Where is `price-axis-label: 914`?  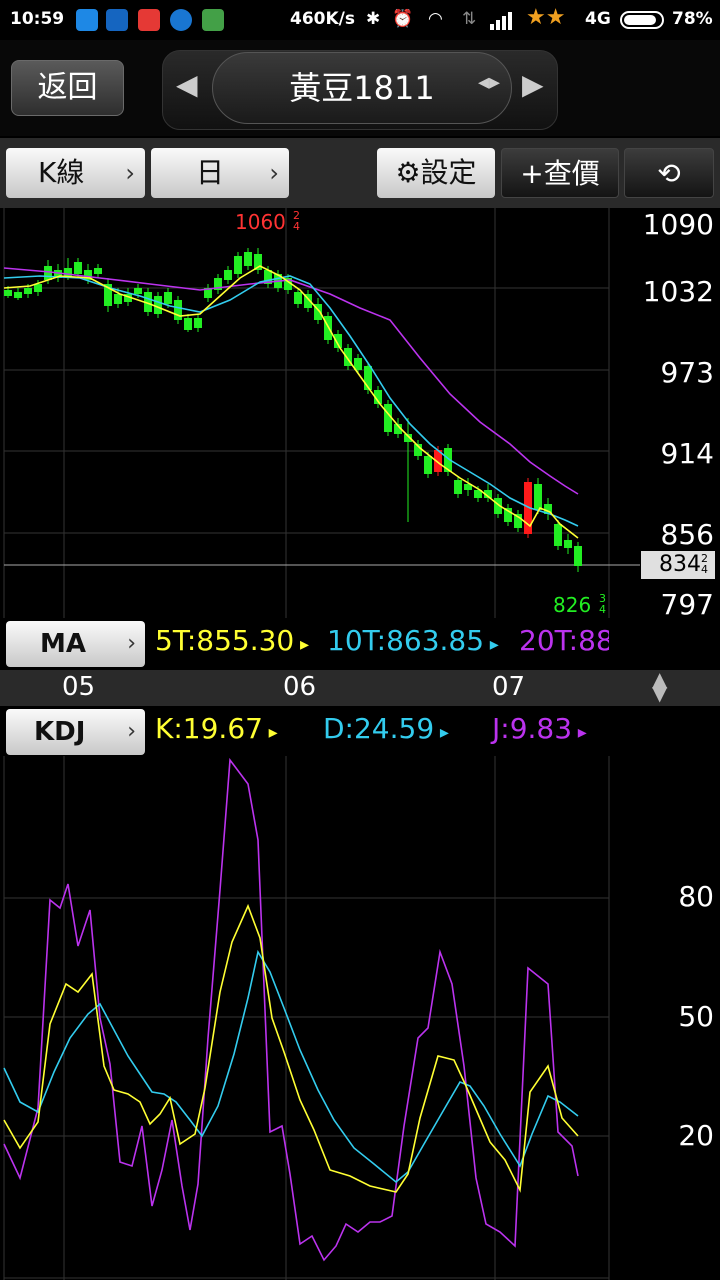
price-axis-label: 914 is located at coordinates (687, 453).